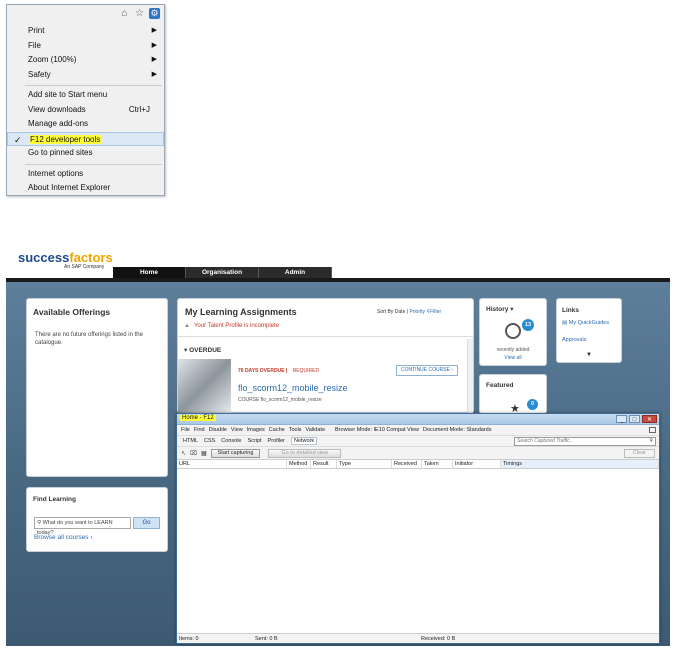  Describe the element at coordinates (477, 464) in the screenshot. I see `column-initiator: Initiator` at that location.